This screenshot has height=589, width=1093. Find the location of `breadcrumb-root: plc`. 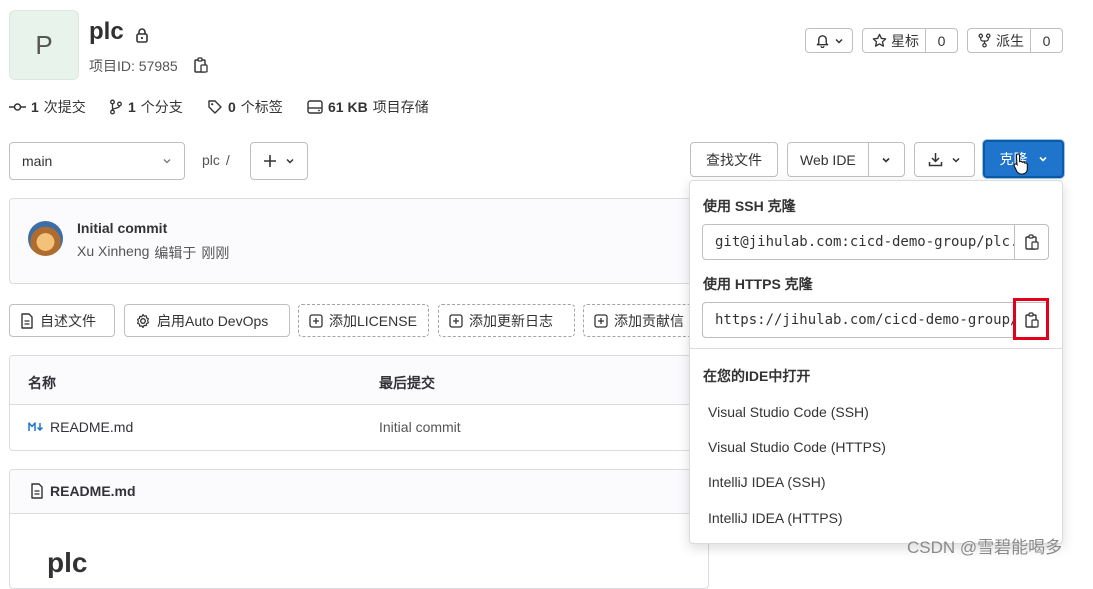

breadcrumb-root: plc is located at coordinates (211, 160).